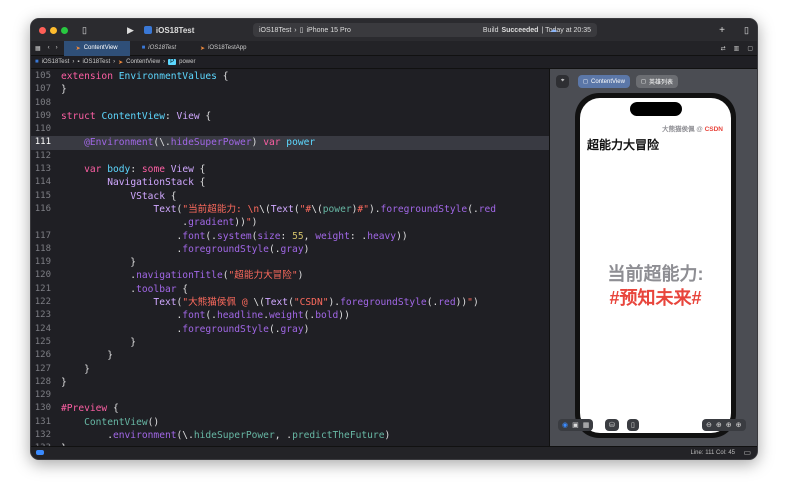  Describe the element at coordinates (53, 30) in the screenshot. I see `minimize-button` at that location.